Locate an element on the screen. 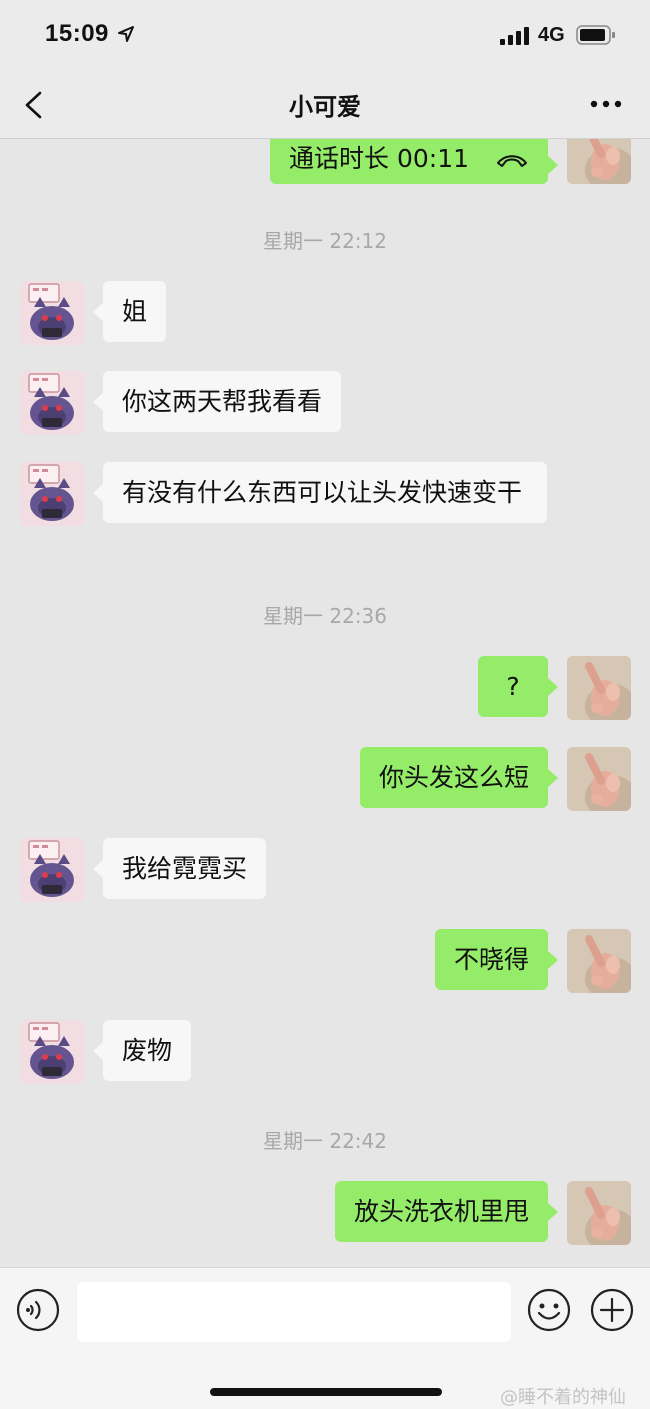 Image resolution: width=650 pixels, height=1409 pixels. message-text: 有没有什么东西可以让头发快速变干 is located at coordinates (322, 492).